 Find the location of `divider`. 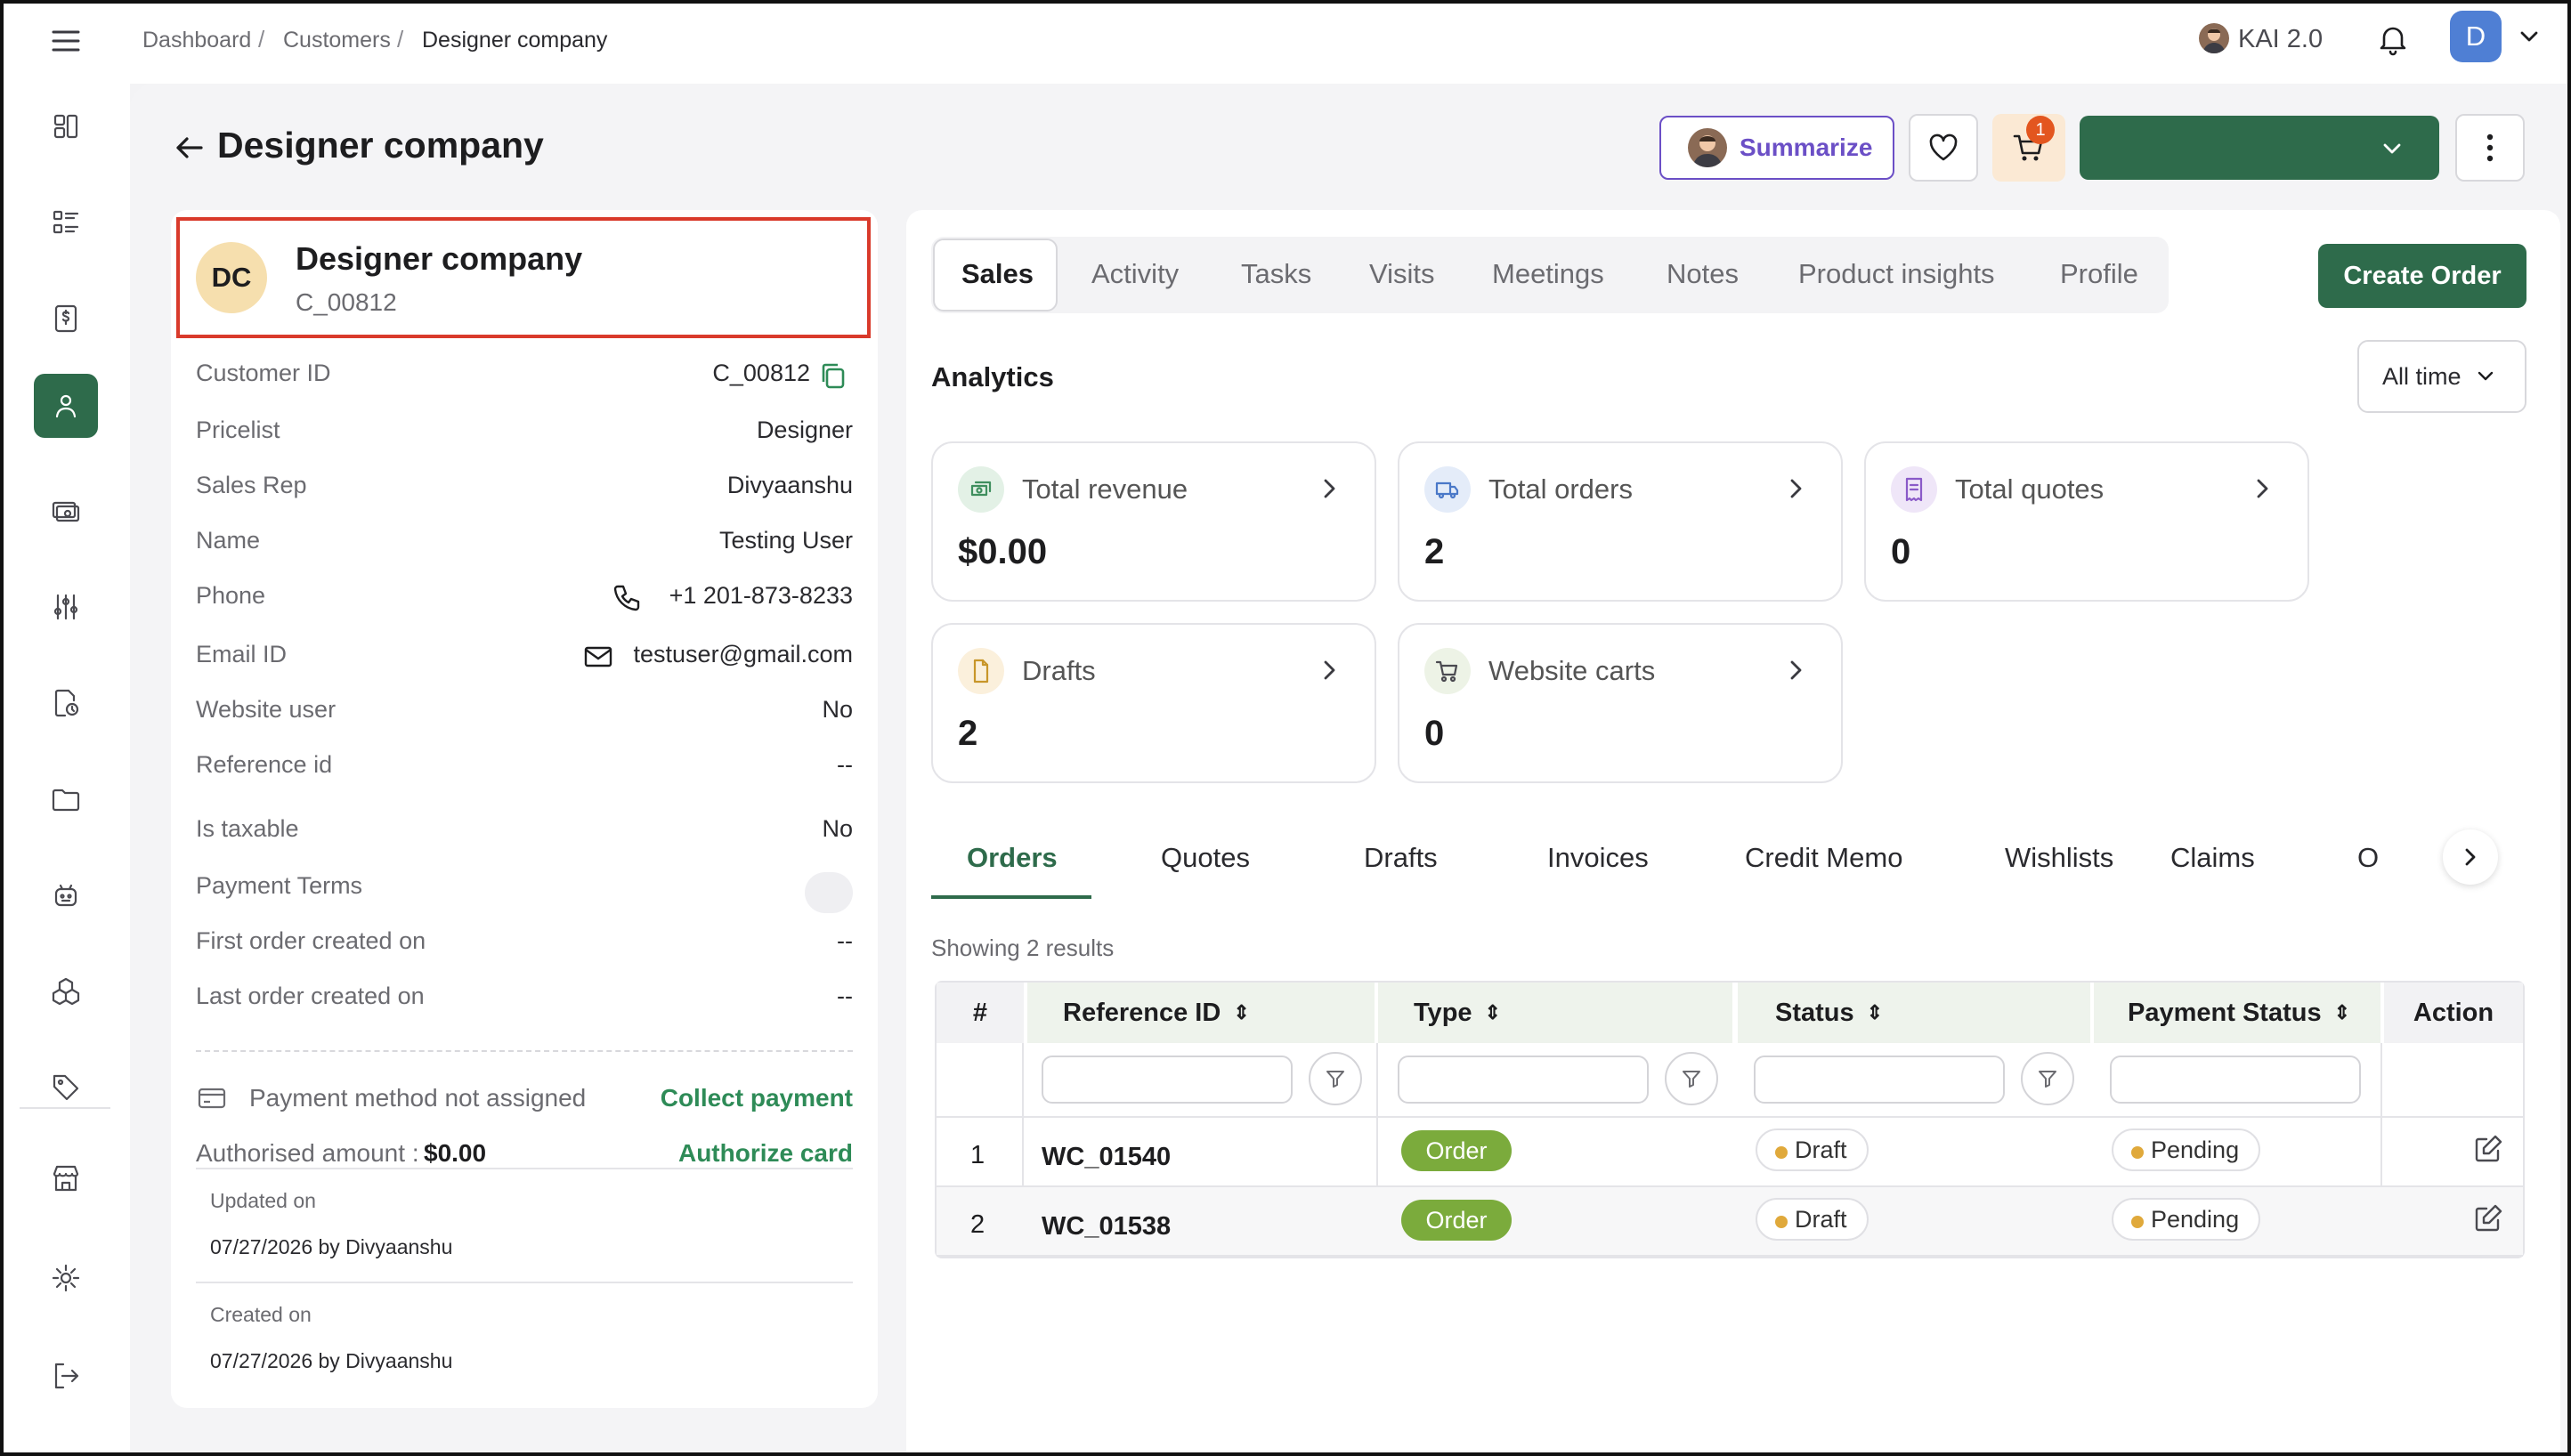

divider is located at coordinates (524, 1168).